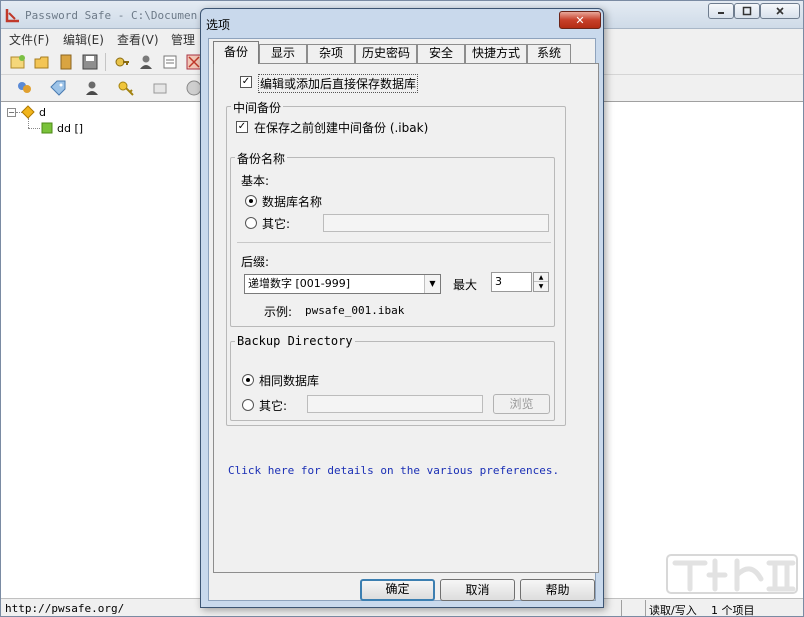  What do you see at coordinates (295, 341) in the screenshot?
I see `backup-directory-title: Backup Directory` at bounding box center [295, 341].